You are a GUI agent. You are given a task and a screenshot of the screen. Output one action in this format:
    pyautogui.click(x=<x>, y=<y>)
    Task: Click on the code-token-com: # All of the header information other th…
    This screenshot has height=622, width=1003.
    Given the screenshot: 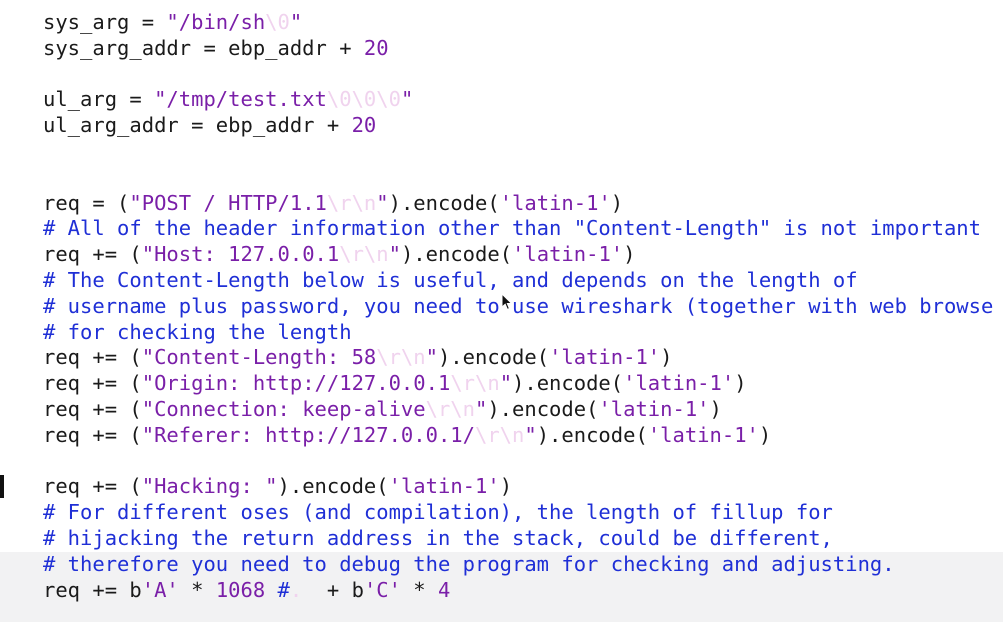 What is the action you would take?
    pyautogui.click(x=512, y=228)
    